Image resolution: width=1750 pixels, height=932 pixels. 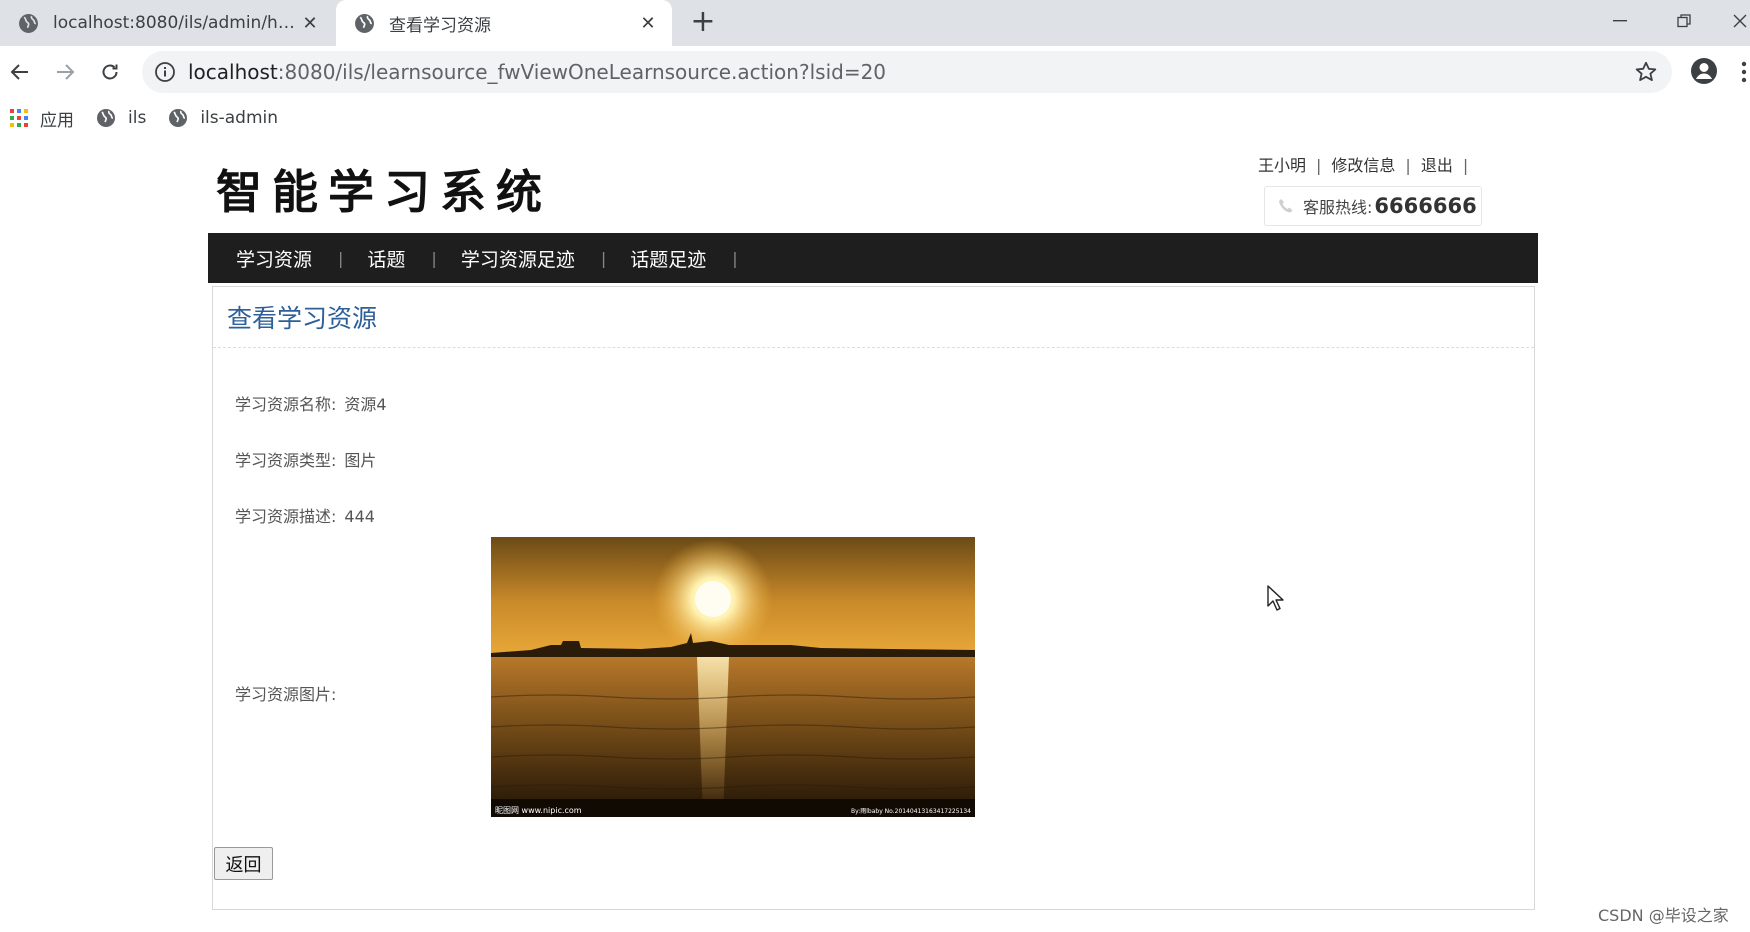 What do you see at coordinates (873, 347) in the screenshot?
I see `heading-divider` at bounding box center [873, 347].